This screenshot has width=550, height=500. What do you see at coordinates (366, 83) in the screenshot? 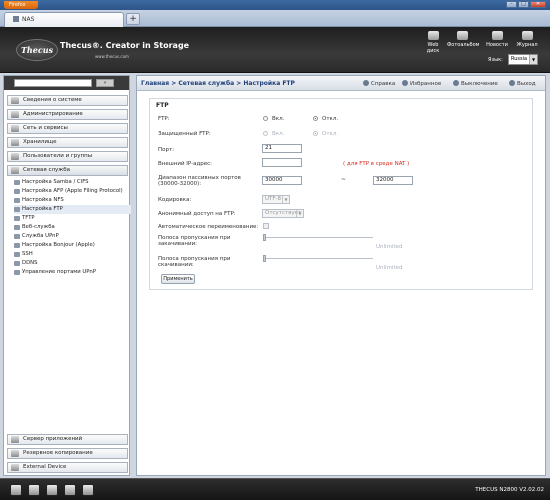
I see `help-icon` at bounding box center [366, 83].